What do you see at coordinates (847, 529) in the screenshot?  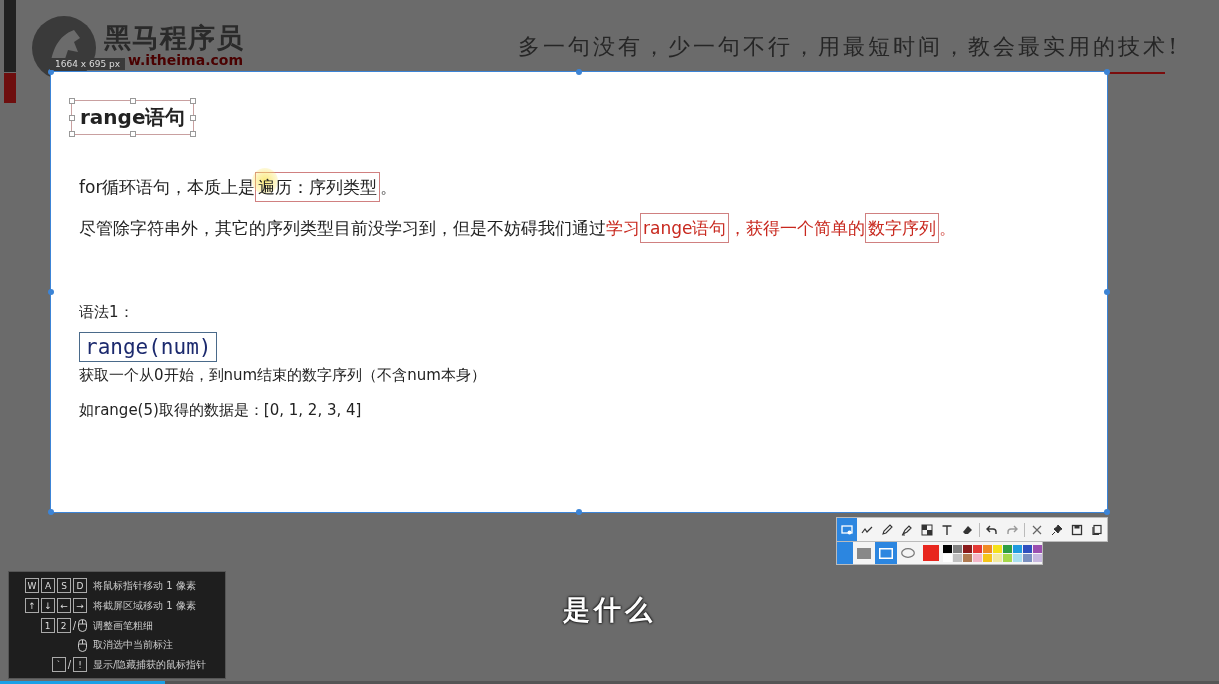 I see `screenshot-tool-icon` at bounding box center [847, 529].